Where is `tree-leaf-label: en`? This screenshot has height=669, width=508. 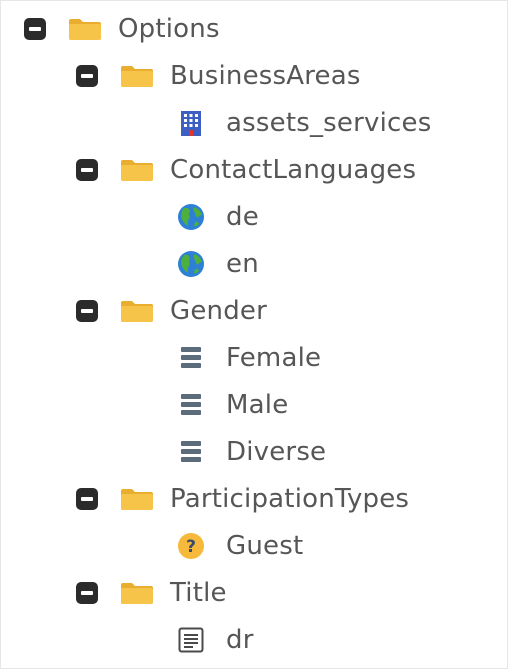
tree-leaf-label: en is located at coordinates (242, 264).